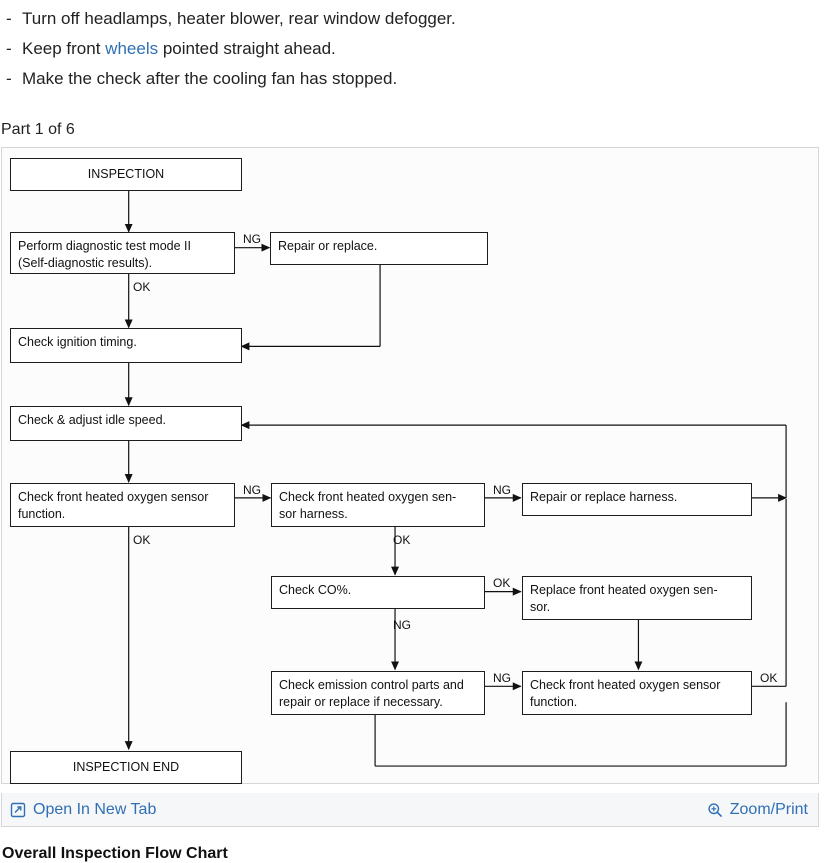  Describe the element at coordinates (769, 678) in the screenshot. I see `edge-label-ok-5: OK` at that location.